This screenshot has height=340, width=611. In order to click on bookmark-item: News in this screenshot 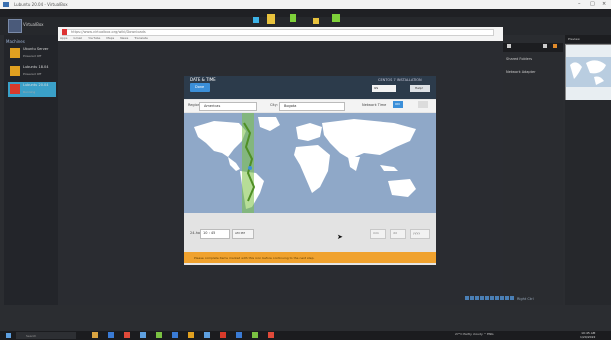, I will do `click(124, 38)`.